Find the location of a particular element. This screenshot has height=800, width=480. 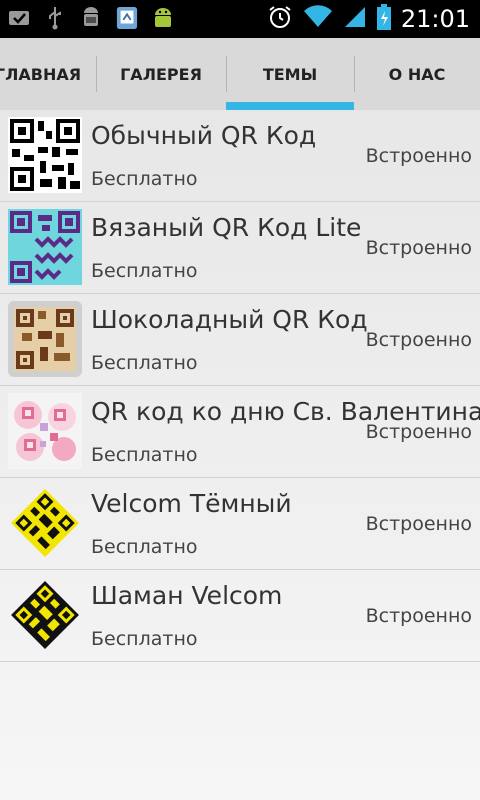

sd-card-icon is located at coordinates (127, 18).